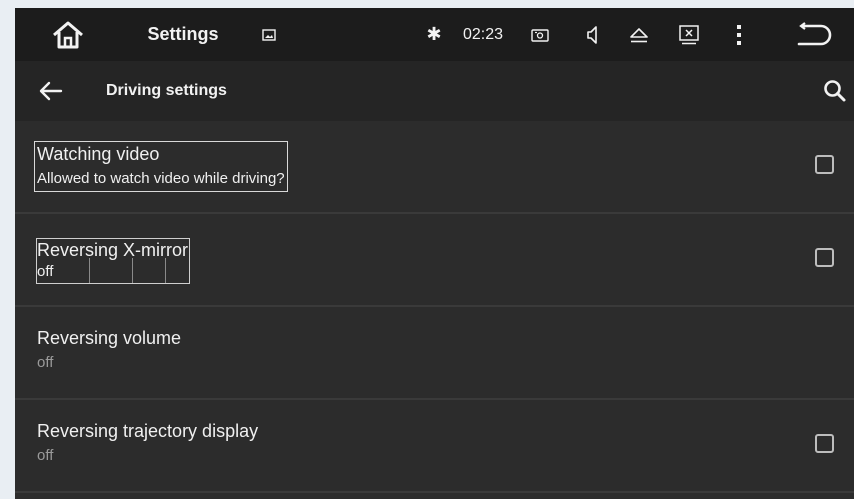 Image resolution: width=854 pixels, height=499 pixels. I want to click on return-icon, so click(814, 34).